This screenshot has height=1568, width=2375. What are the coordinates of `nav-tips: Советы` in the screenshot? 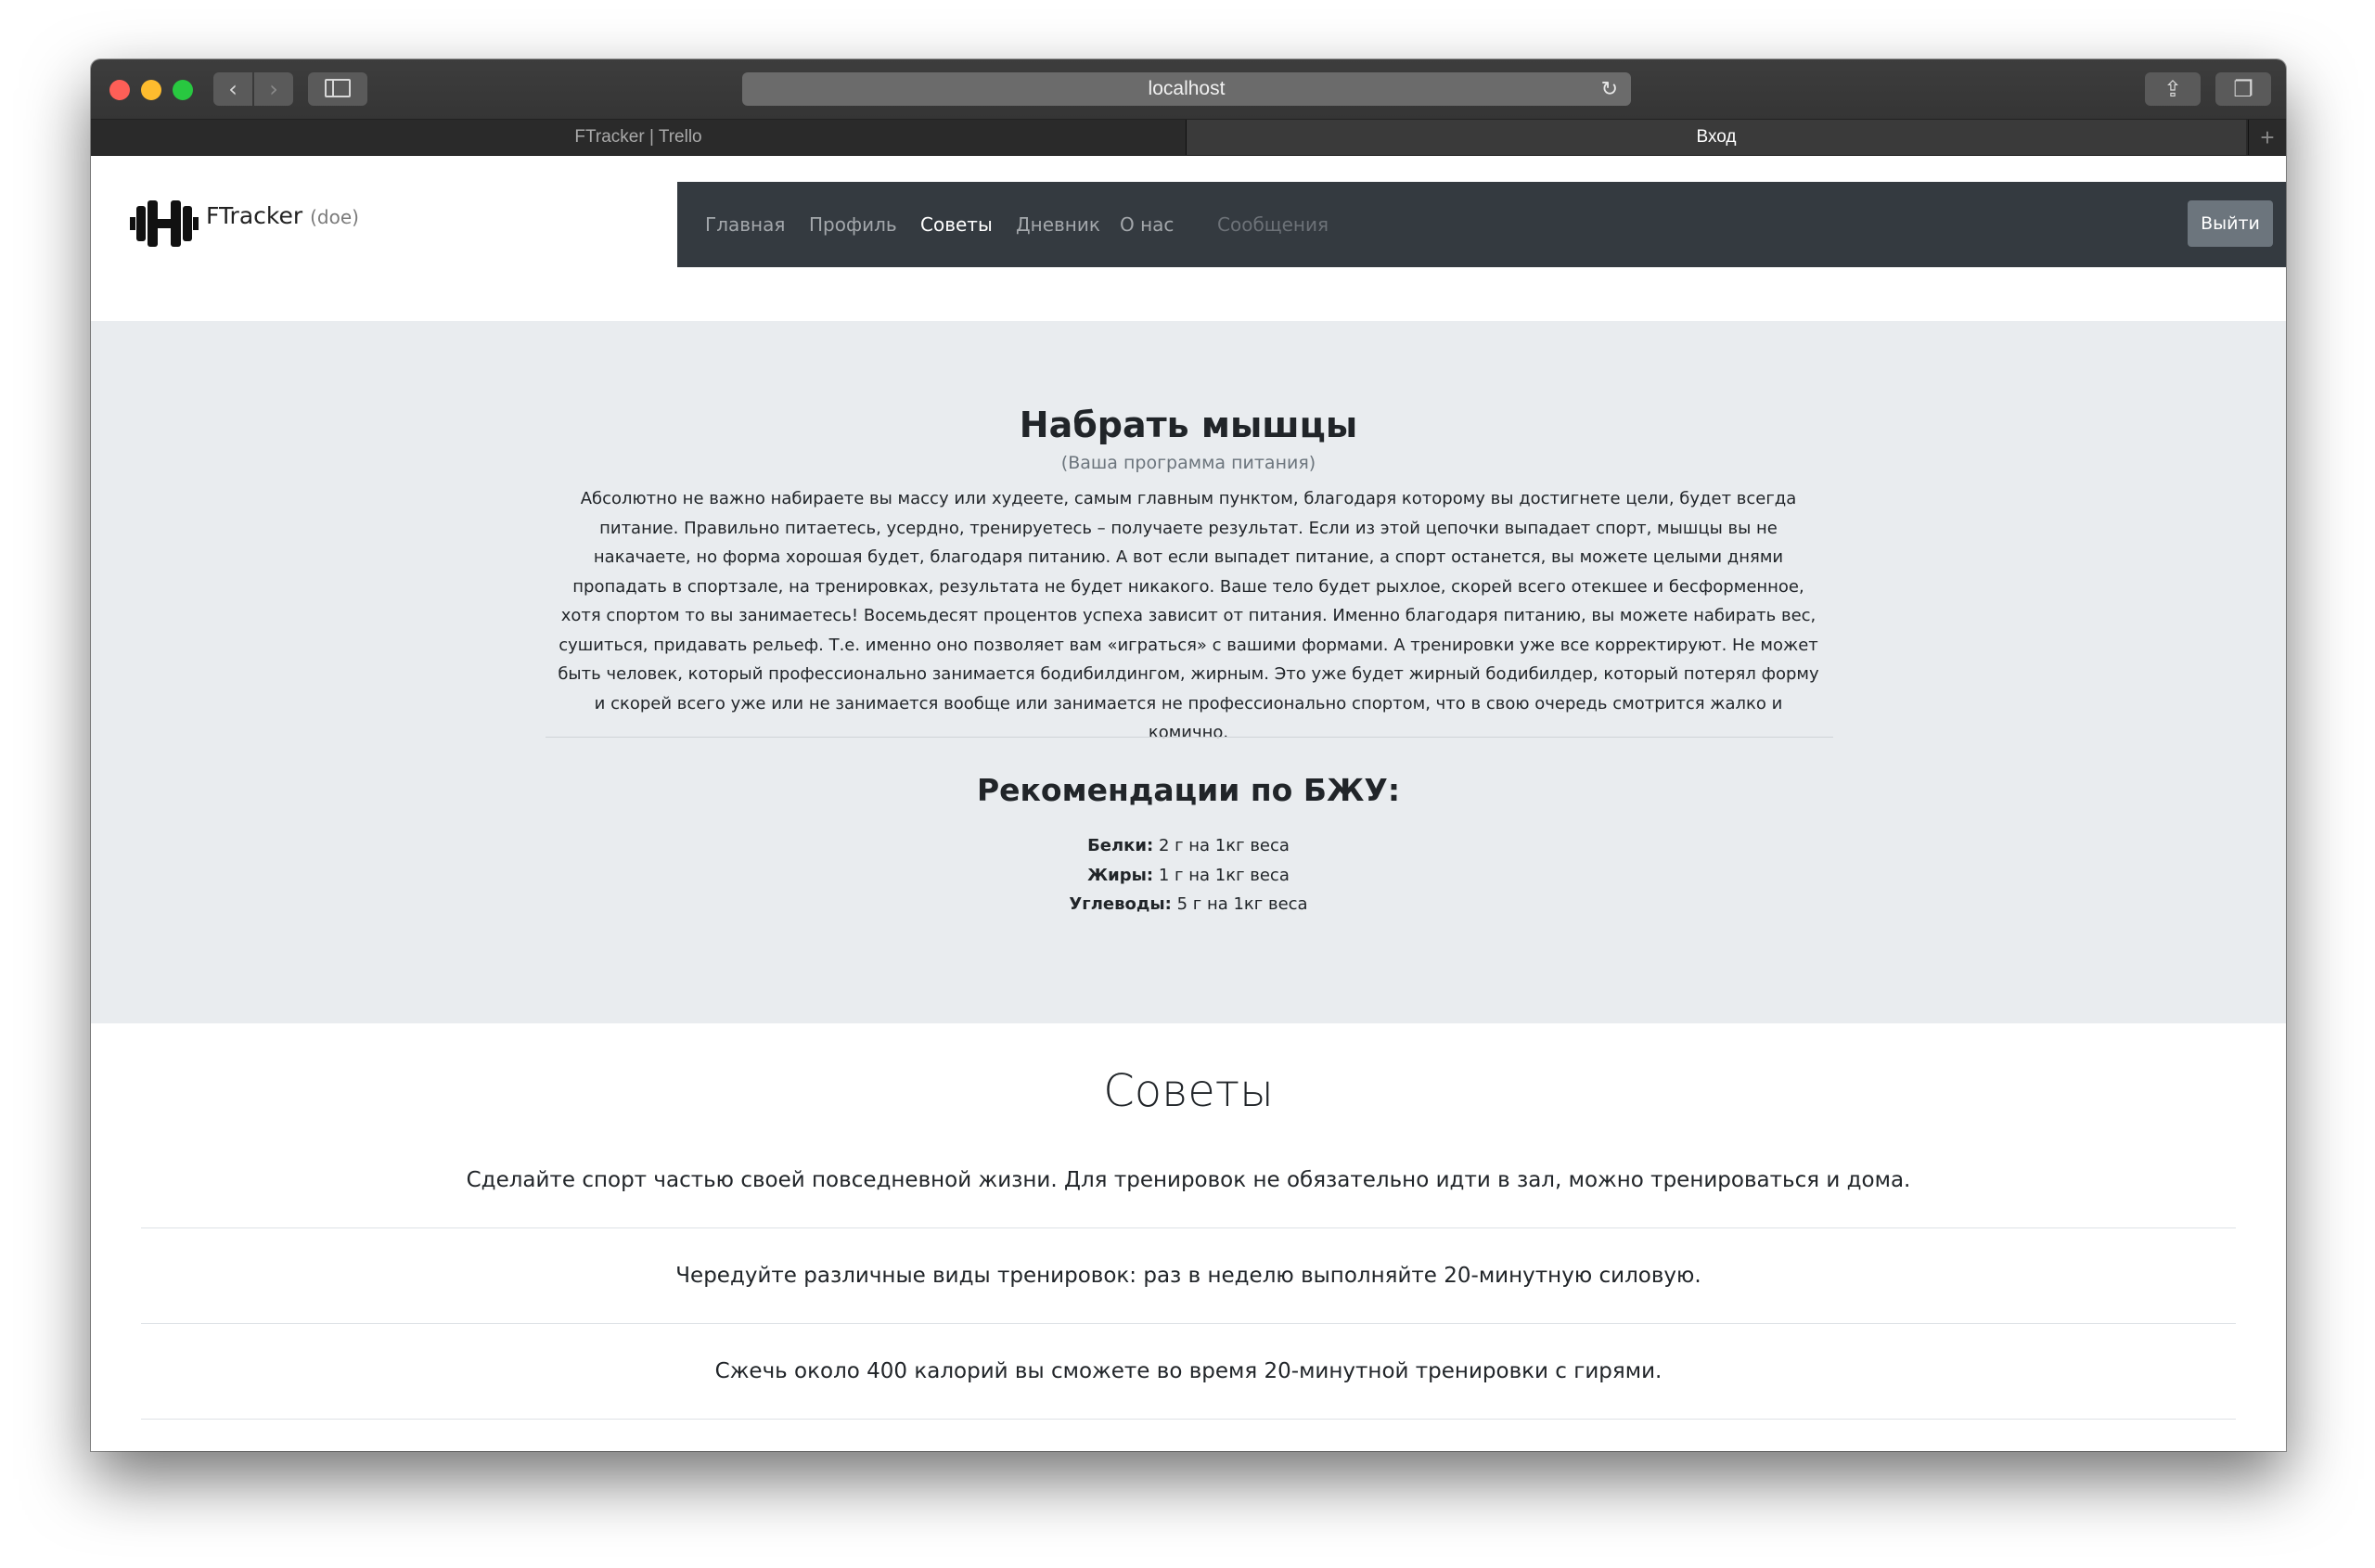 It's located at (957, 225).